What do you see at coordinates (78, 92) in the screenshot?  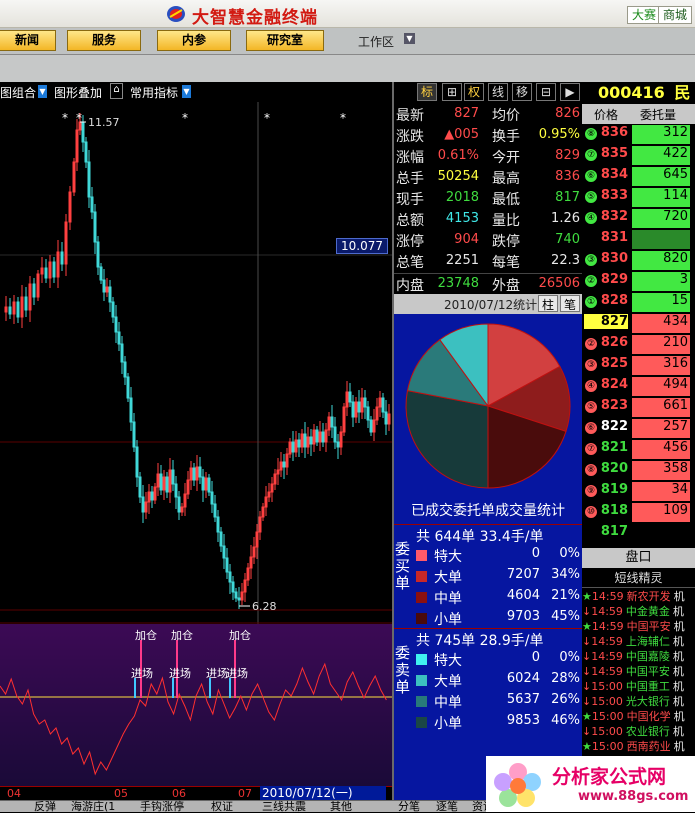 I see `overlay-menu: 图形叠加` at bounding box center [78, 92].